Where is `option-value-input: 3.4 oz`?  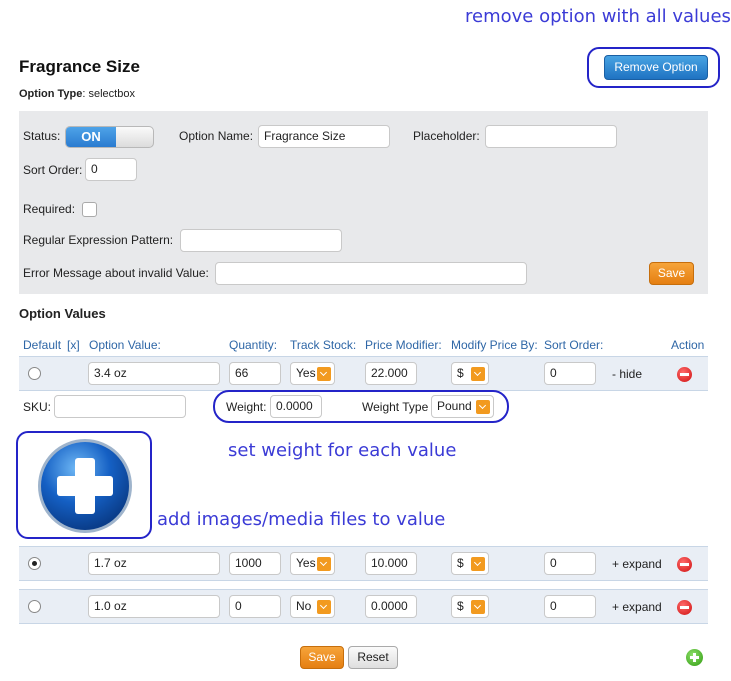 option-value-input: 3.4 oz is located at coordinates (154, 373).